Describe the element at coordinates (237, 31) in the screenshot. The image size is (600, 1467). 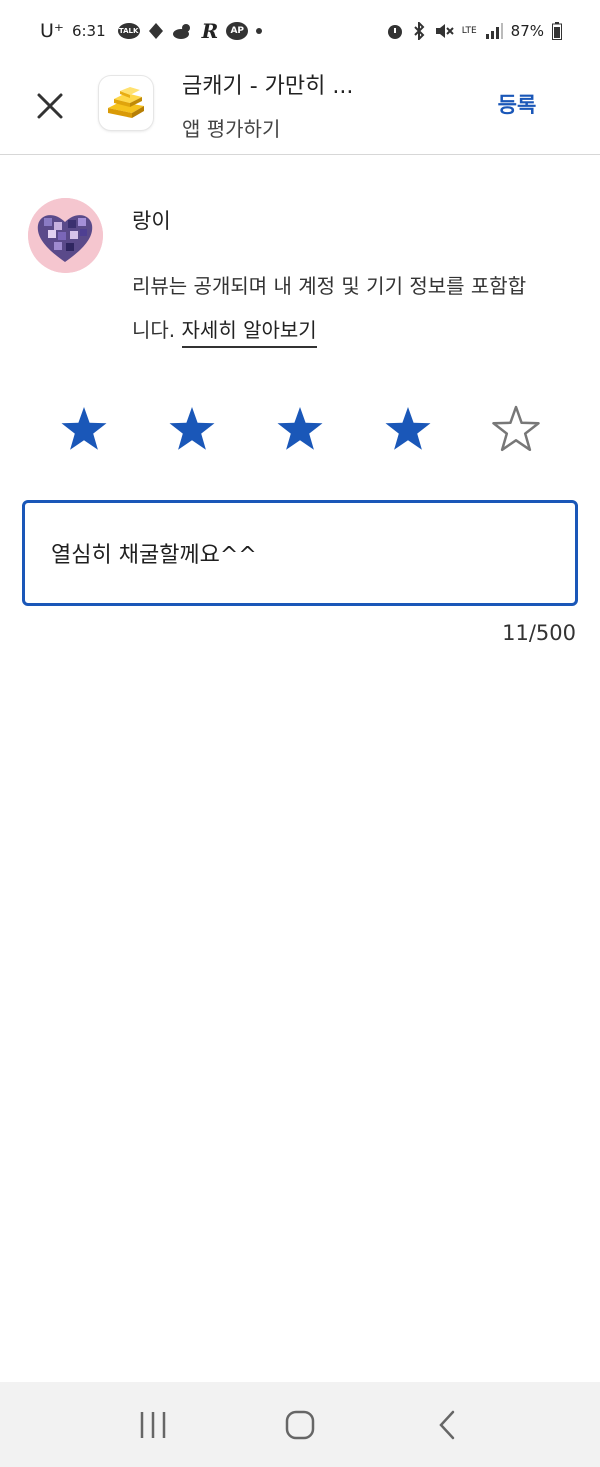
I see `ap-icon: AP` at that location.